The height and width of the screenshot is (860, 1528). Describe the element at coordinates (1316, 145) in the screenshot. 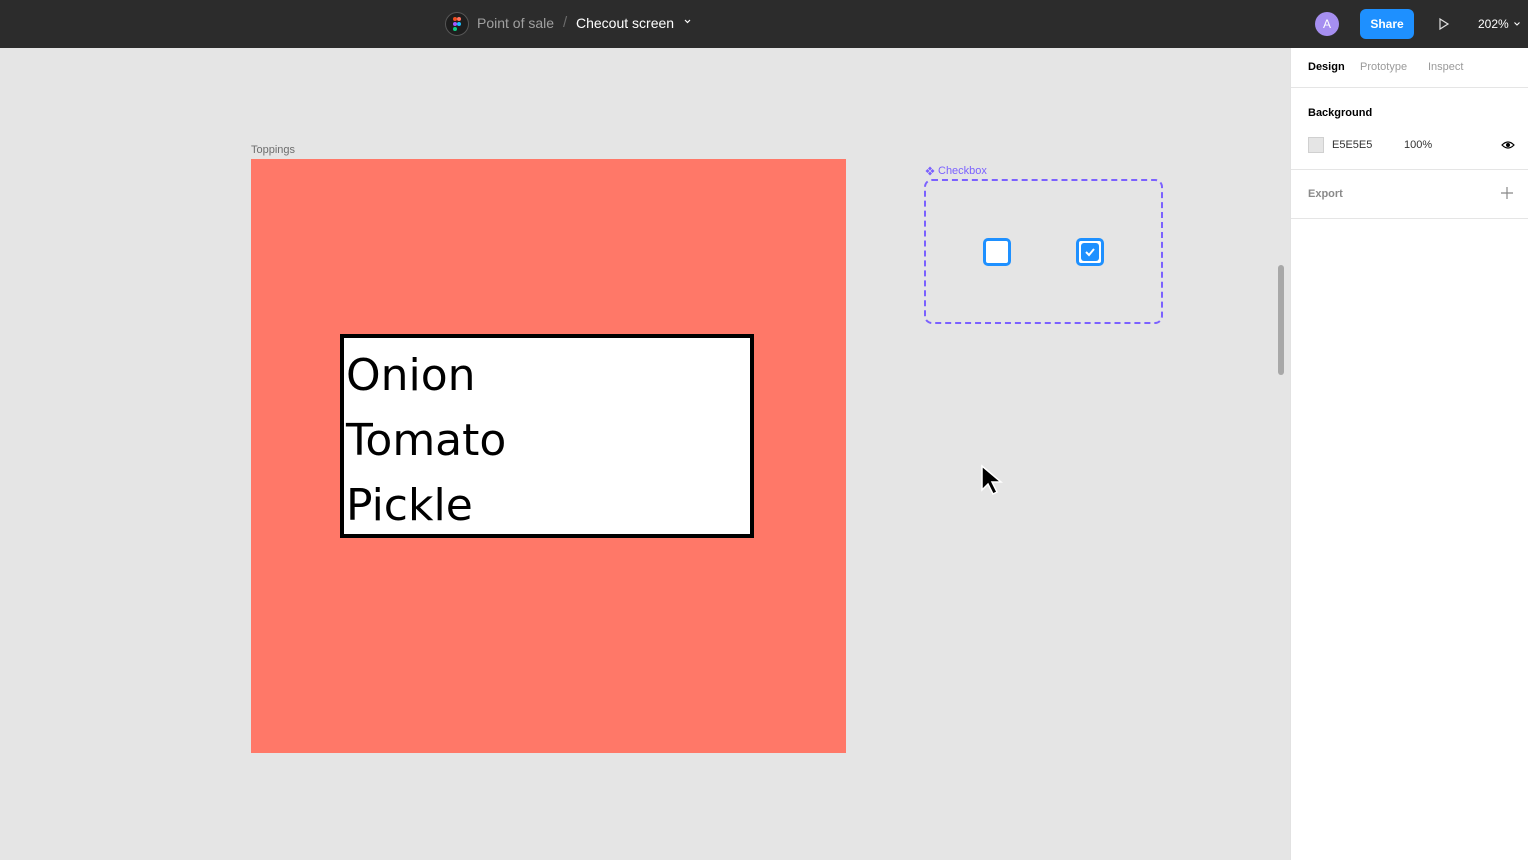

I see `background-color-swatch` at that location.